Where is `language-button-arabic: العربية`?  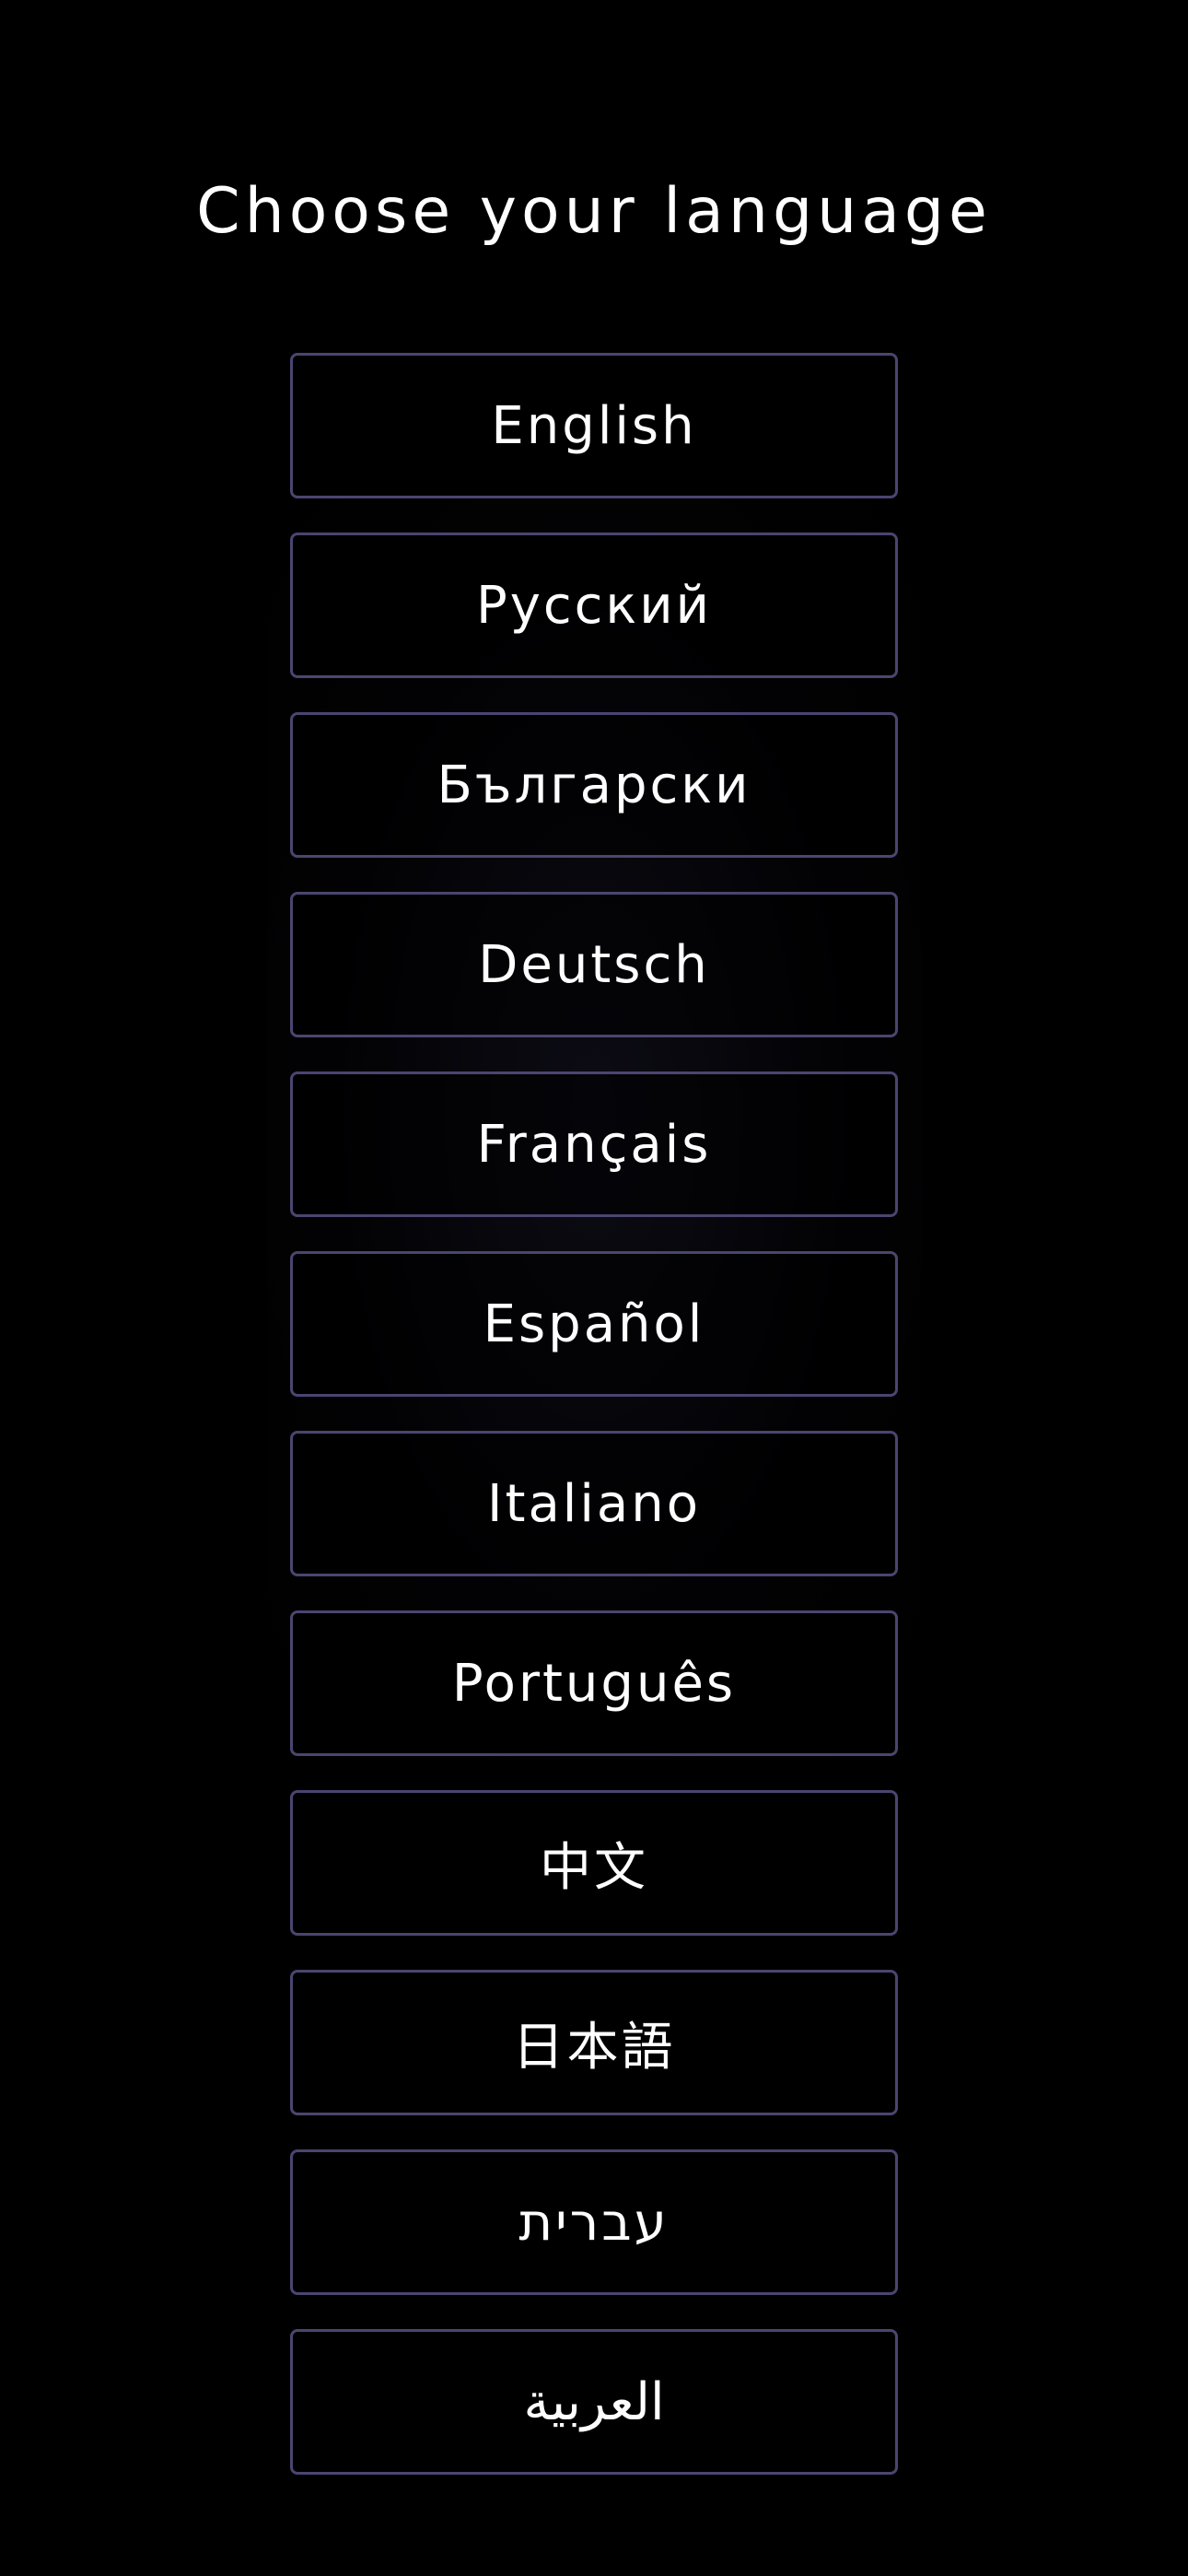
language-button-arabic: العربية is located at coordinates (594, 2402).